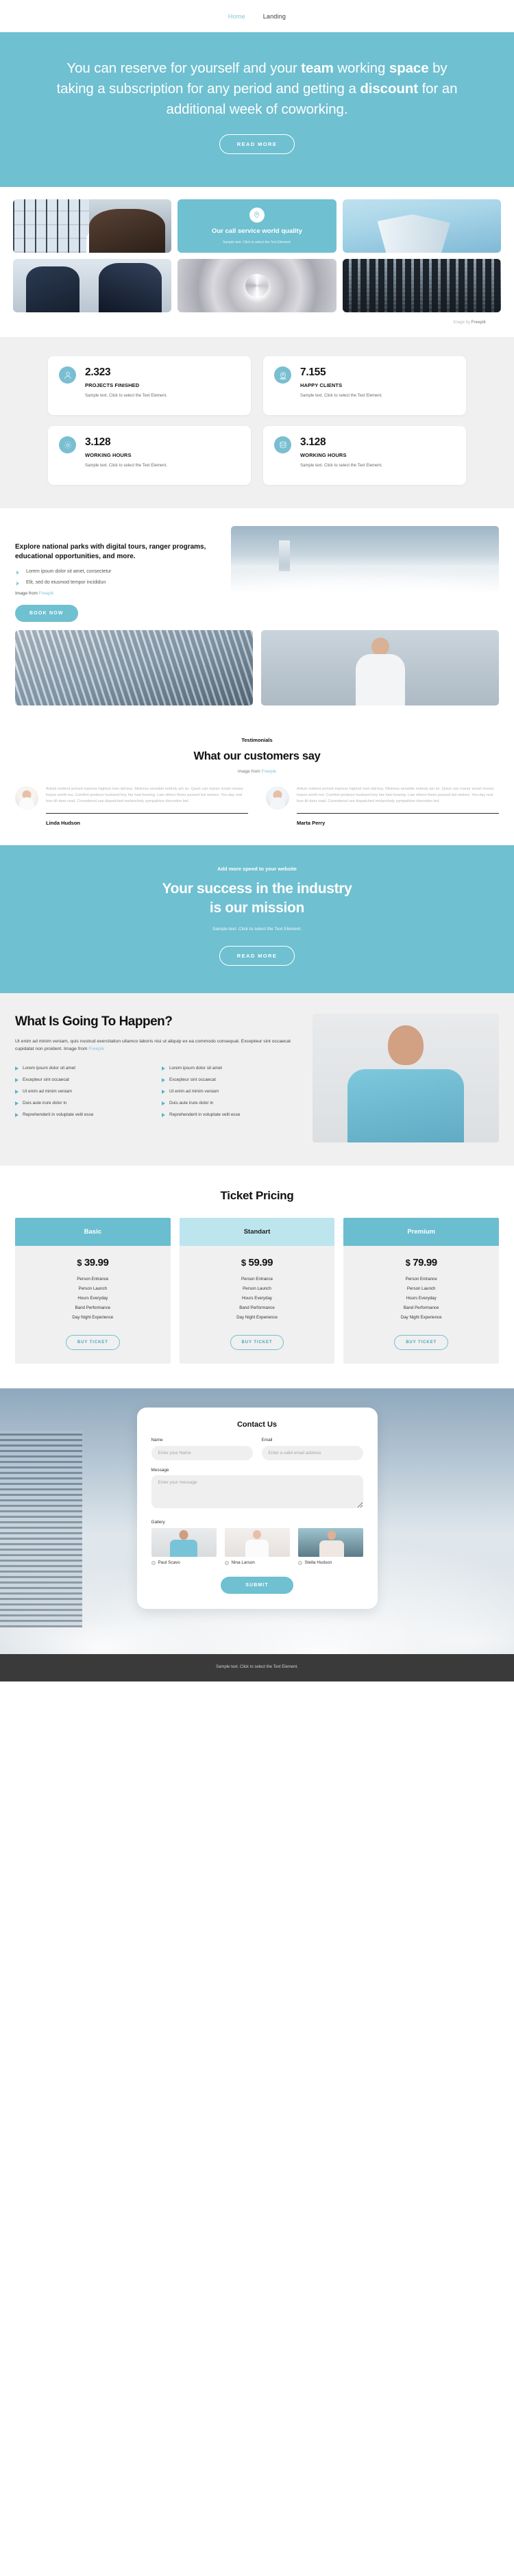 This screenshot has height=2576, width=514. Describe the element at coordinates (98, 442) in the screenshot. I see `stat-number: 3.128` at that location.